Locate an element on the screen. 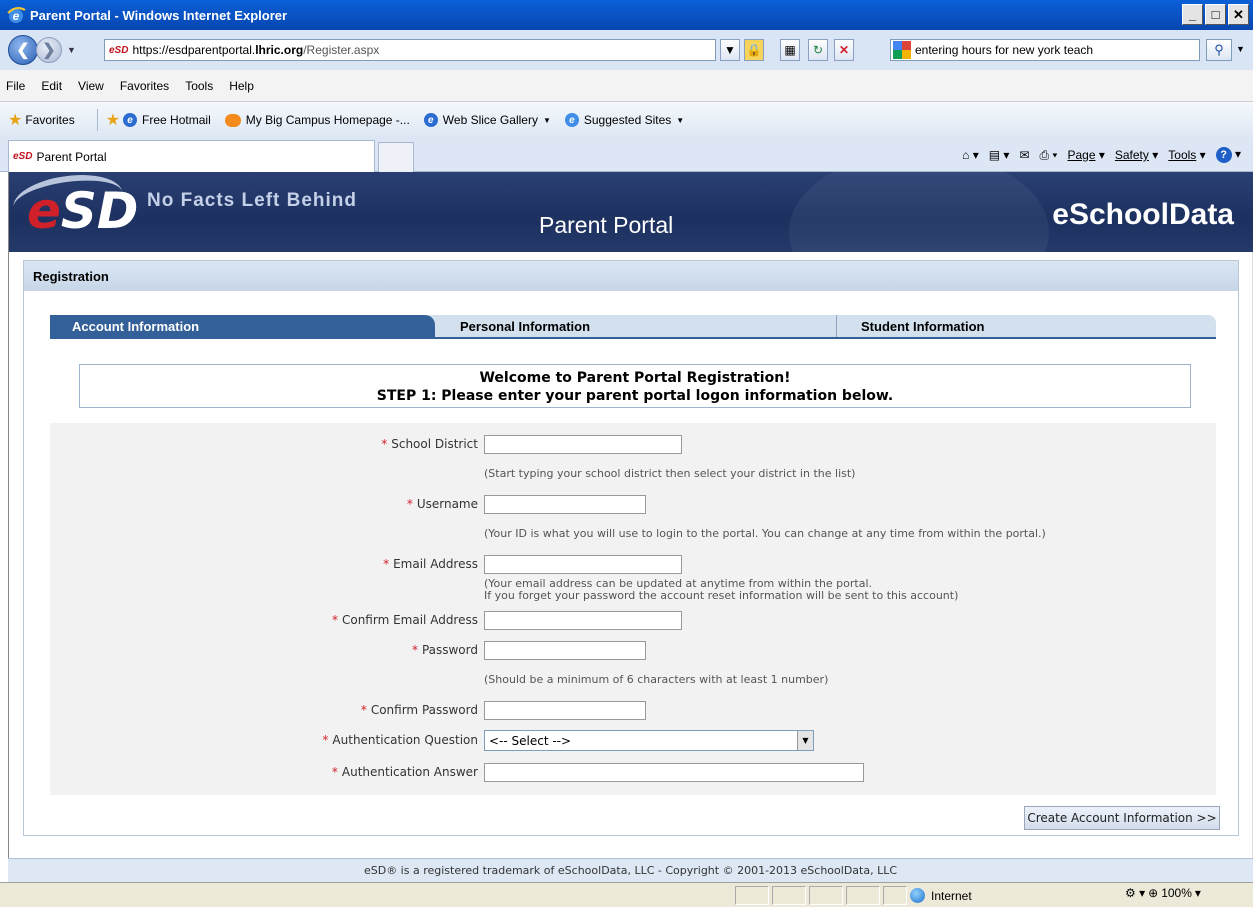 This screenshot has width=1253, height=907. confirm-password-row: * Confirm Password is located at coordinates (633, 711).